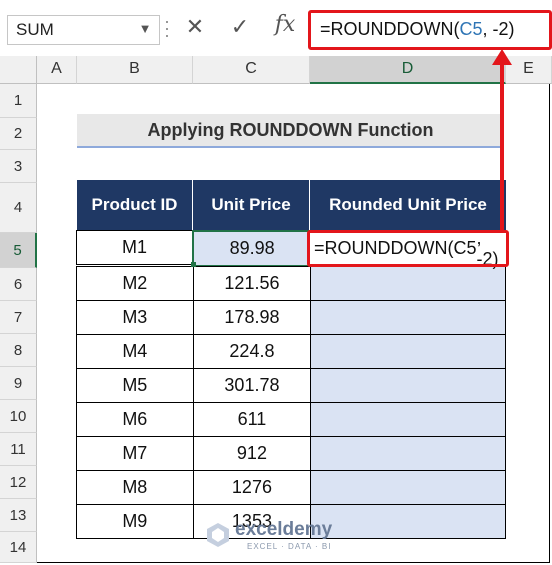 This screenshot has width=552, height=565. I want to click on unit-price-cell: 224.8, so click(252, 351).